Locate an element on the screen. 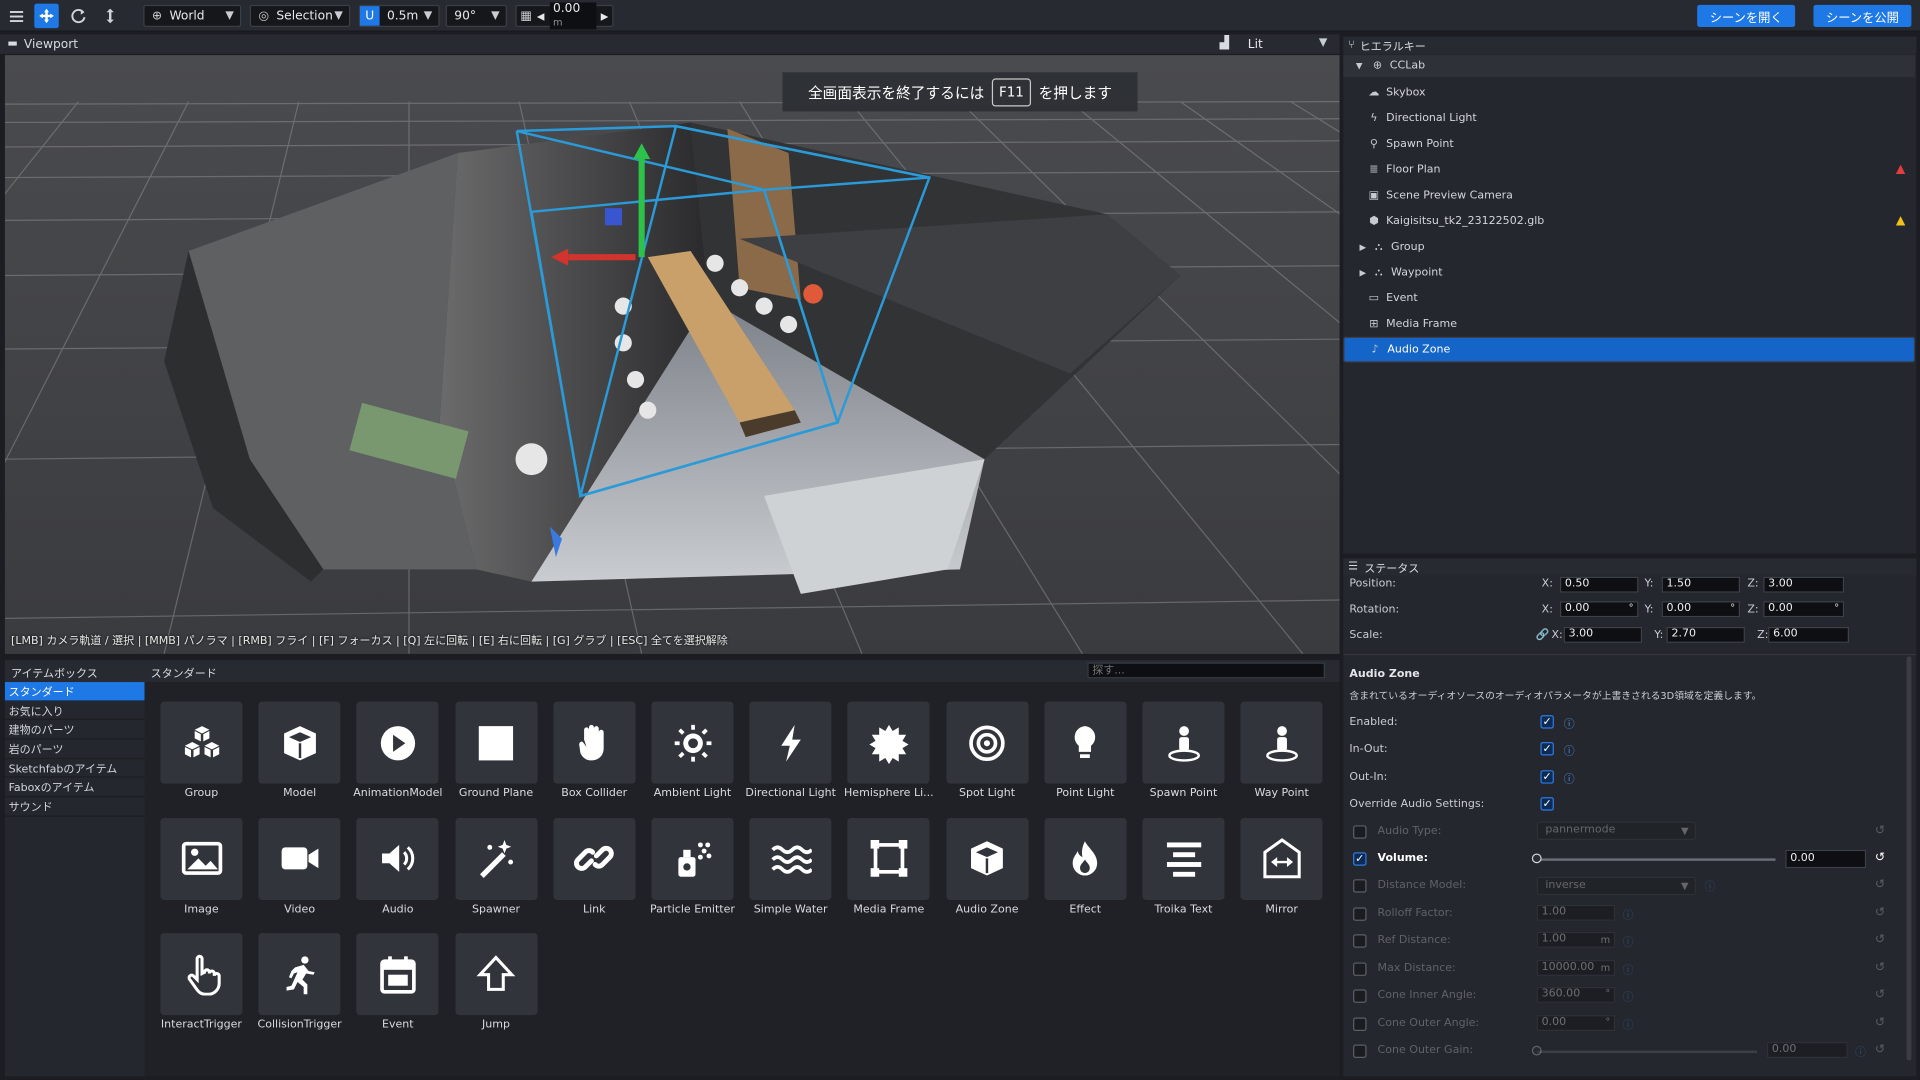 The height and width of the screenshot is (1080, 1920). rolloff-override-checkbox is located at coordinates (1360, 914).